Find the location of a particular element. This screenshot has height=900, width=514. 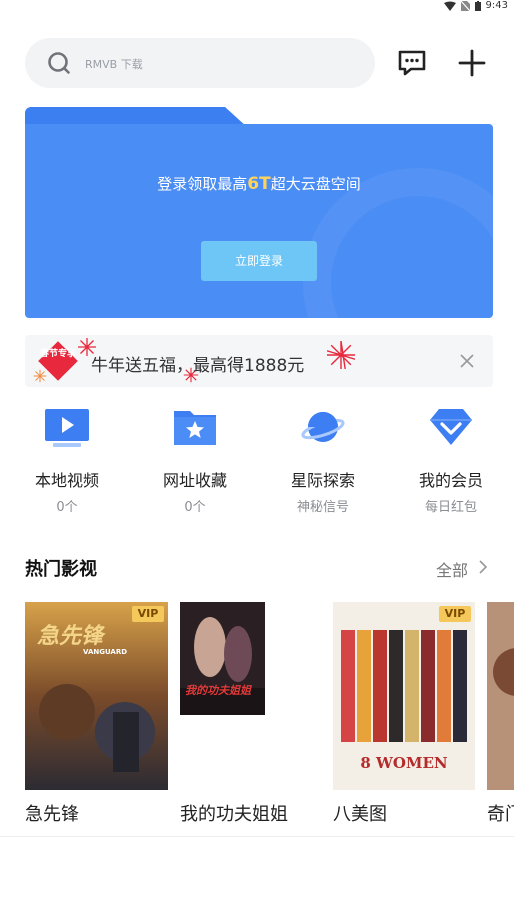

folder-star-icon is located at coordinates (195, 428).